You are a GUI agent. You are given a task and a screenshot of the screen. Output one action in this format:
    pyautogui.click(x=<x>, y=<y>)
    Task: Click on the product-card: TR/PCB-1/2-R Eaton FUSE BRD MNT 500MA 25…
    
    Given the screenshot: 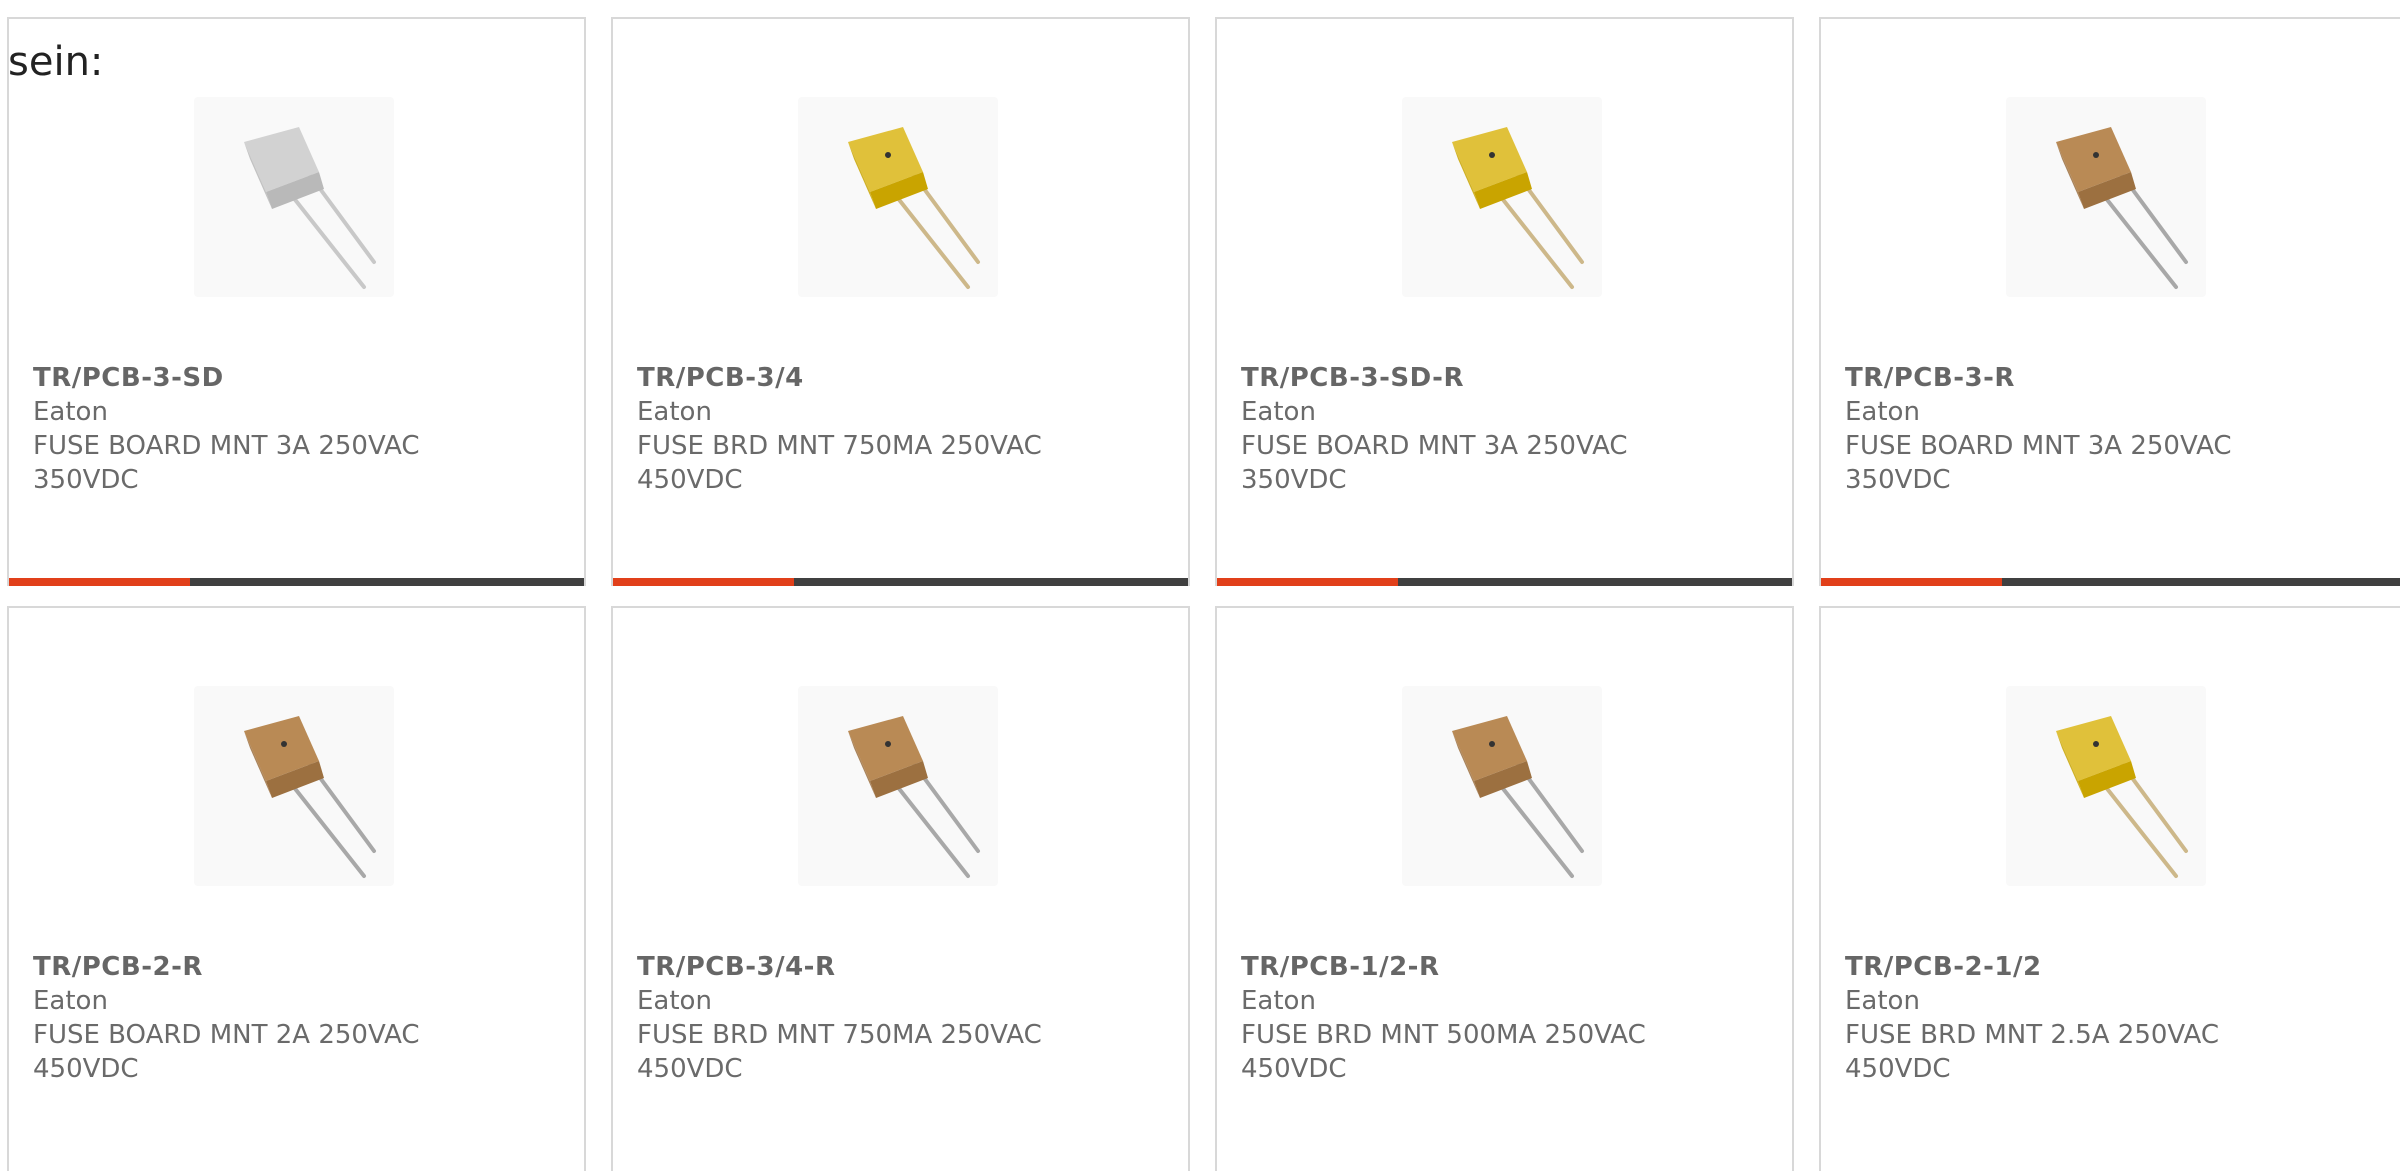 What is the action you would take?
    pyautogui.click(x=1504, y=888)
    